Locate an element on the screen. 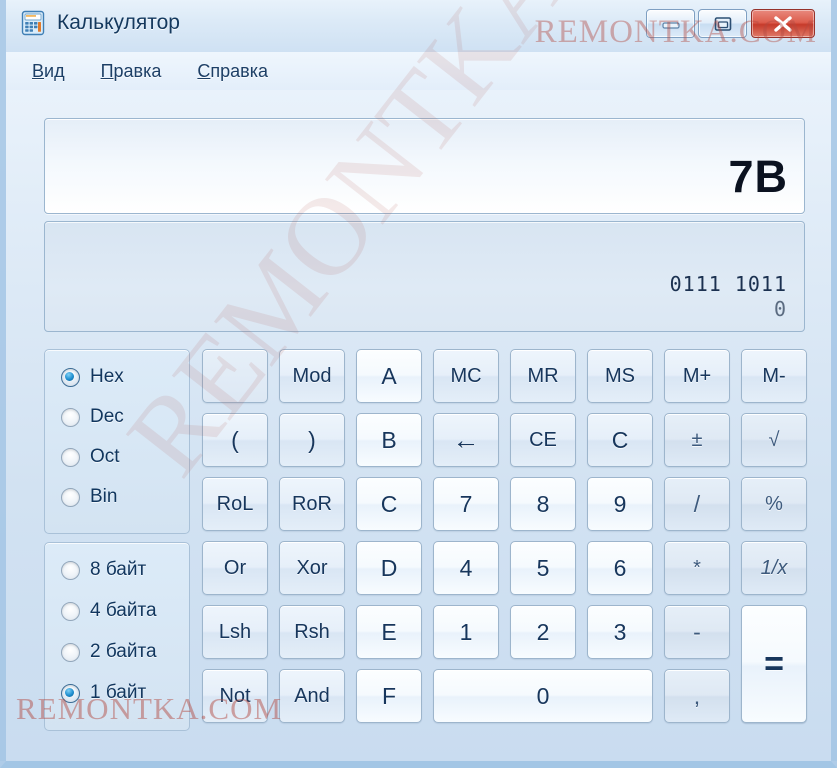 The height and width of the screenshot is (768, 837). key-paren-close-label: ) is located at coordinates (312, 439).